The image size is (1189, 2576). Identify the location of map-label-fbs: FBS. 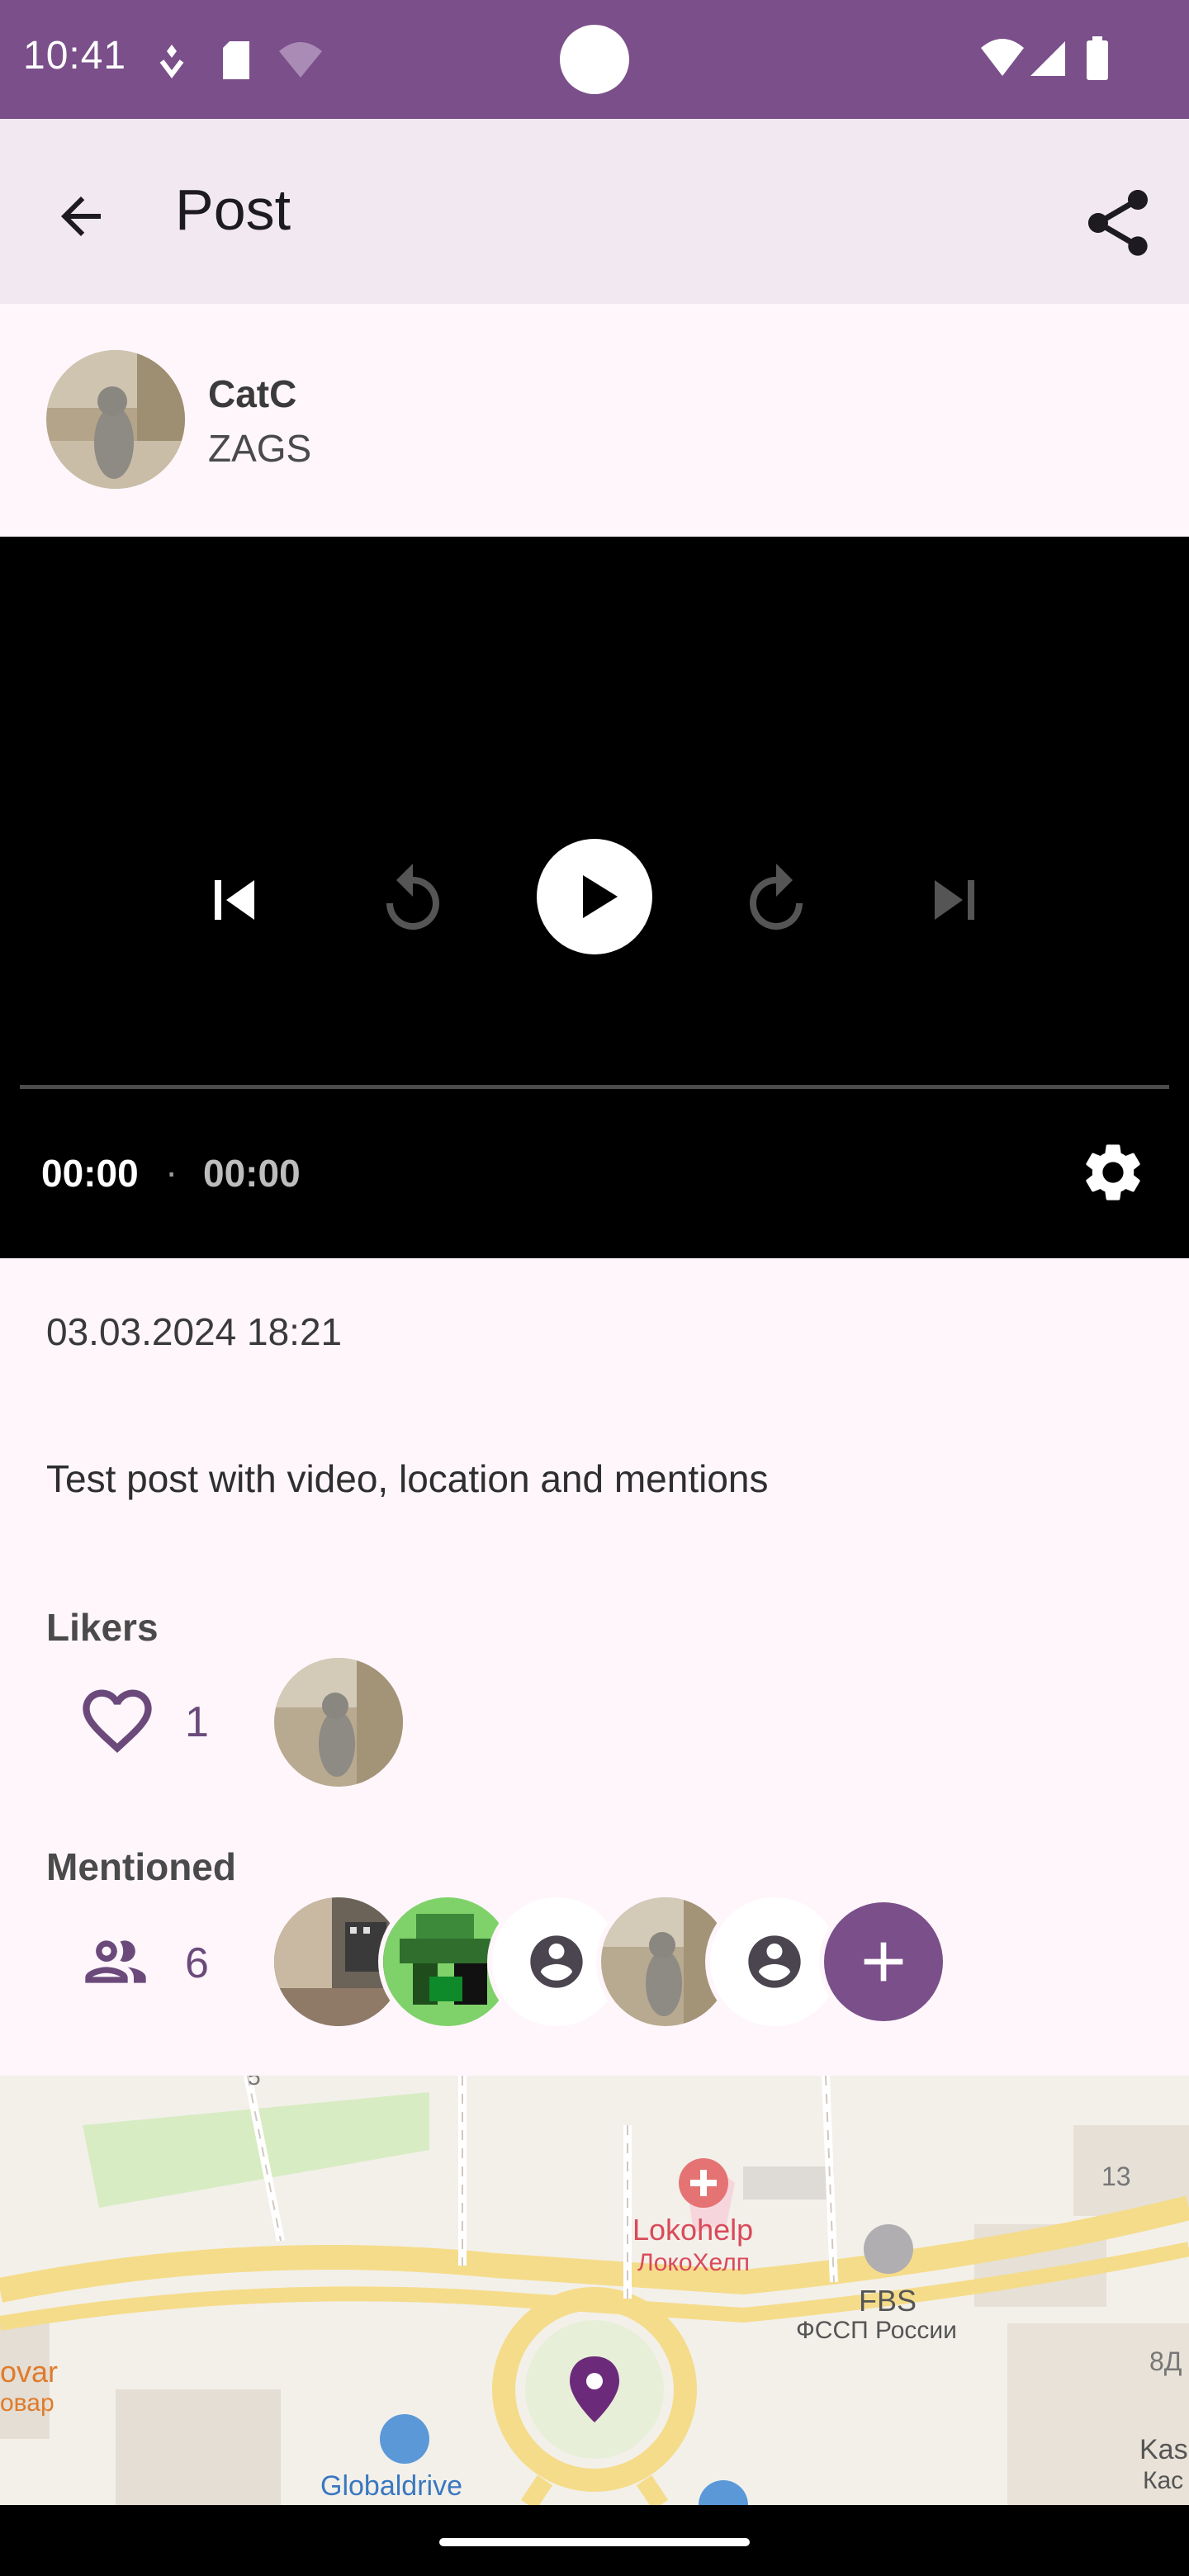
(888, 2301).